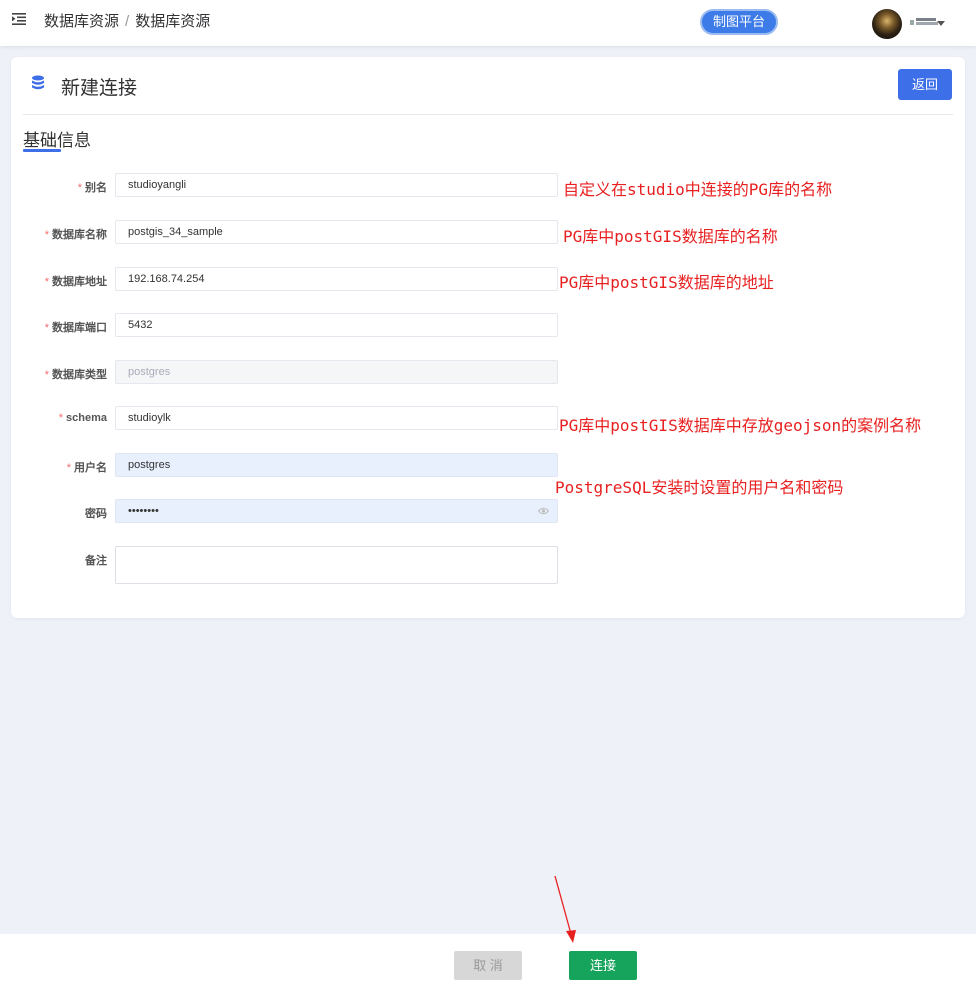 Image resolution: width=976 pixels, height=995 pixels. What do you see at coordinates (59, 513) in the screenshot?
I see `password-label: 密码` at bounding box center [59, 513].